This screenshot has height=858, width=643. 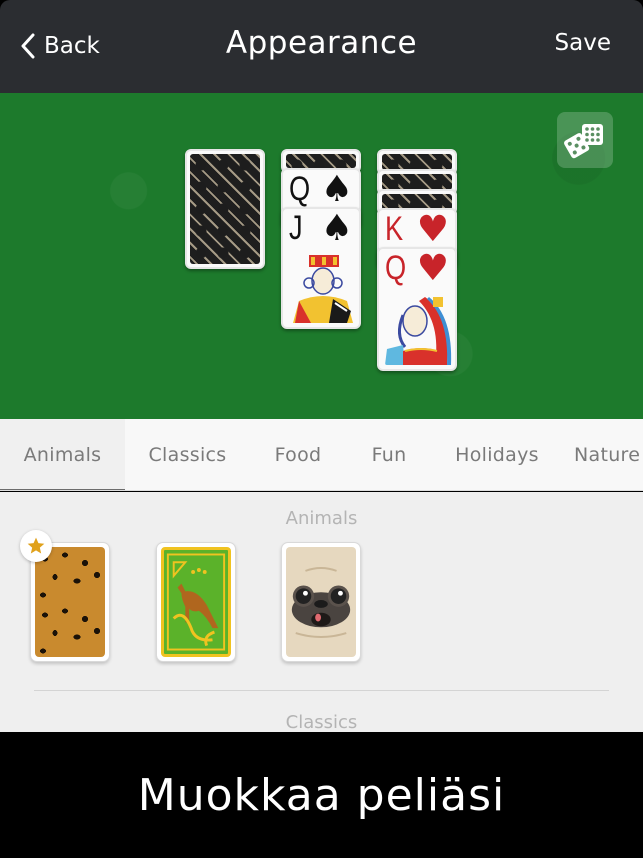 I want to click on promo-caption: Muokkaa peliäsi, so click(x=321, y=795).